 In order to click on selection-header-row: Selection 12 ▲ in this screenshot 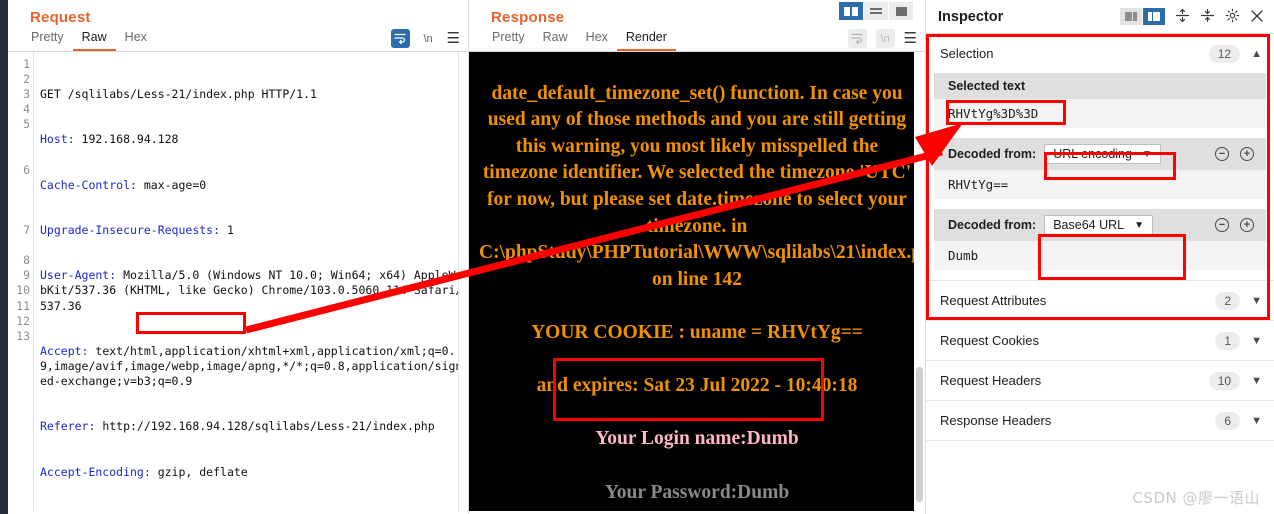, I will do `click(1100, 53)`.